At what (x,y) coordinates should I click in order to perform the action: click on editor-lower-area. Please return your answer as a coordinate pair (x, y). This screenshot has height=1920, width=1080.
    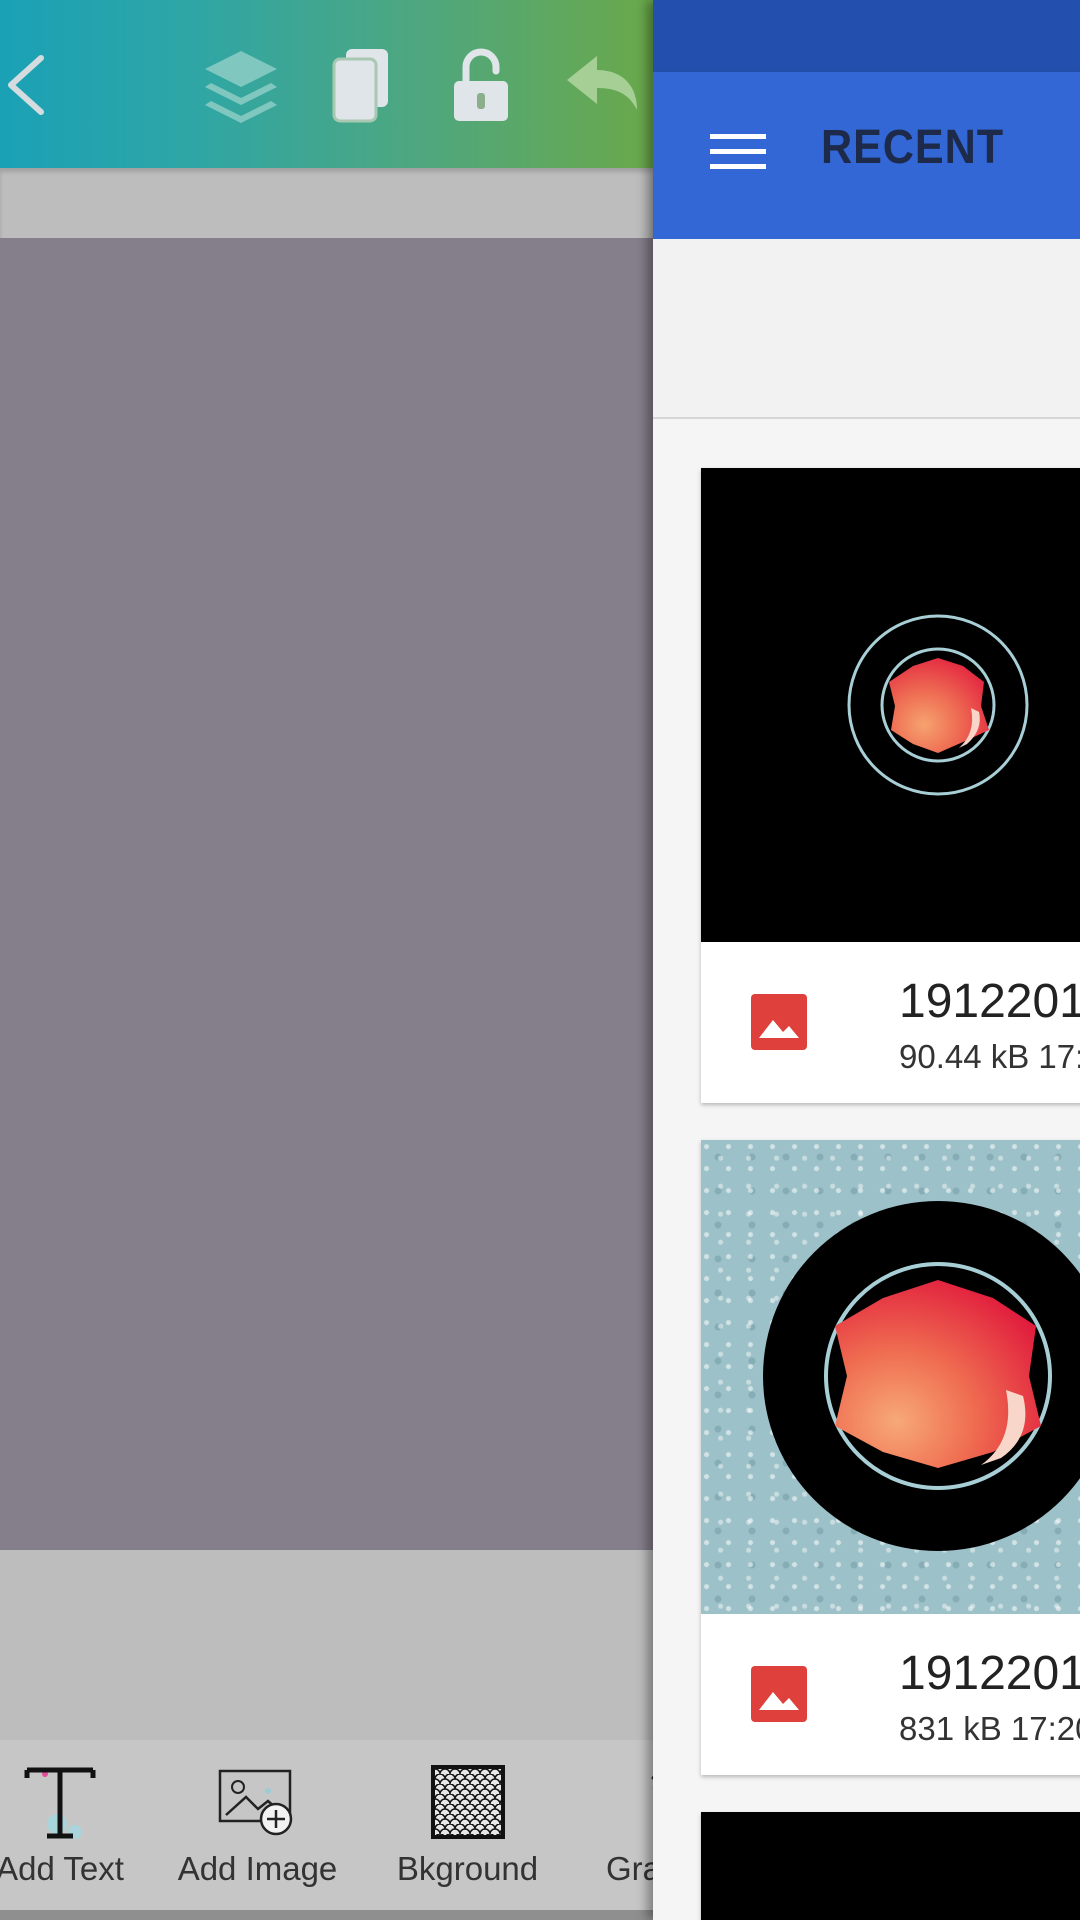
    Looking at the image, I should click on (326, 1645).